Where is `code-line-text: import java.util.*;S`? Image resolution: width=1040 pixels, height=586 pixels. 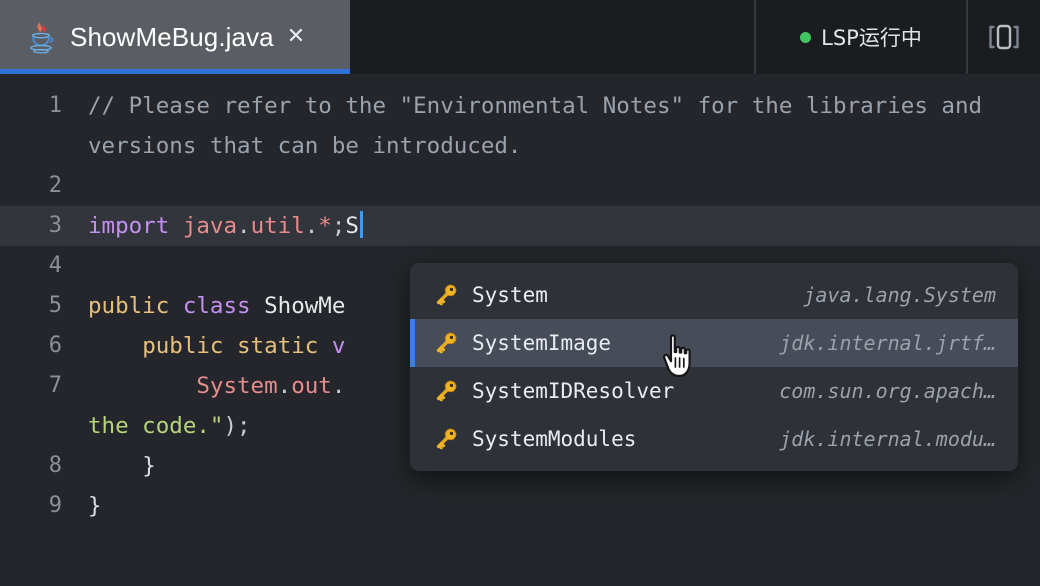 code-line-text: import java.util.*;S is located at coordinates (540, 226).